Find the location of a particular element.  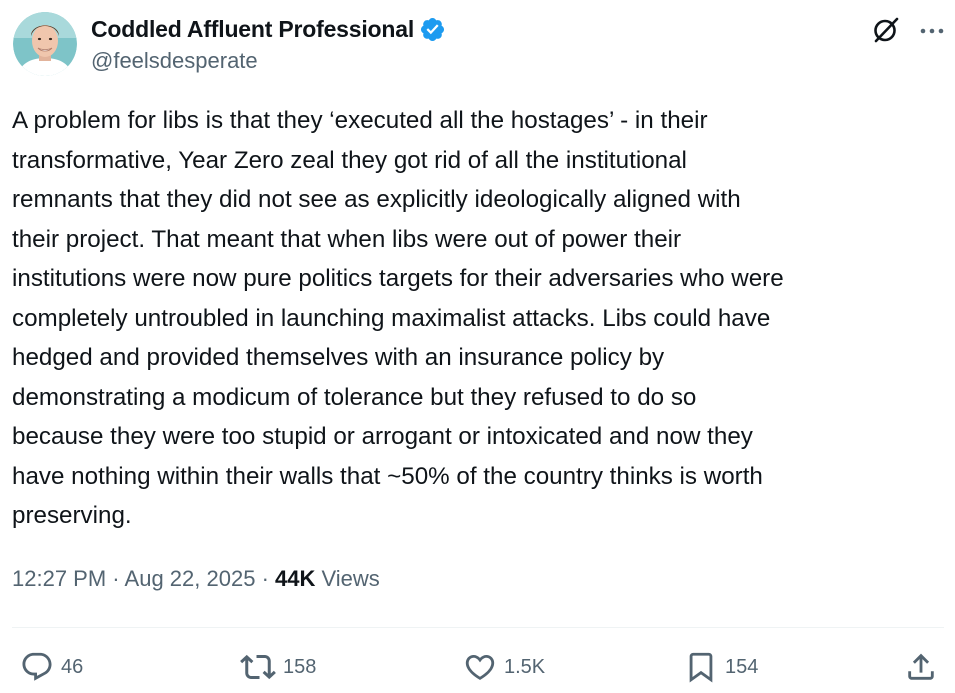

grok-icon is located at coordinates (886, 30).